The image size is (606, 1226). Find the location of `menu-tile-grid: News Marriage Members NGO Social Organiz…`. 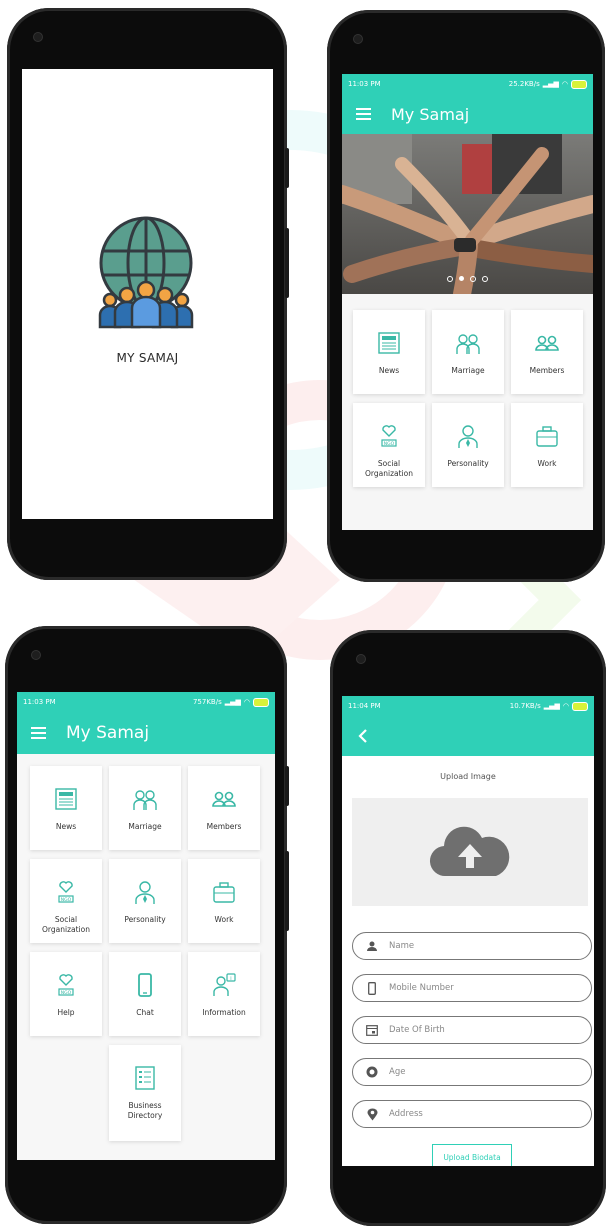

menu-tile-grid: News Marriage Members NGO Social Organiz… is located at coordinates (146, 953).